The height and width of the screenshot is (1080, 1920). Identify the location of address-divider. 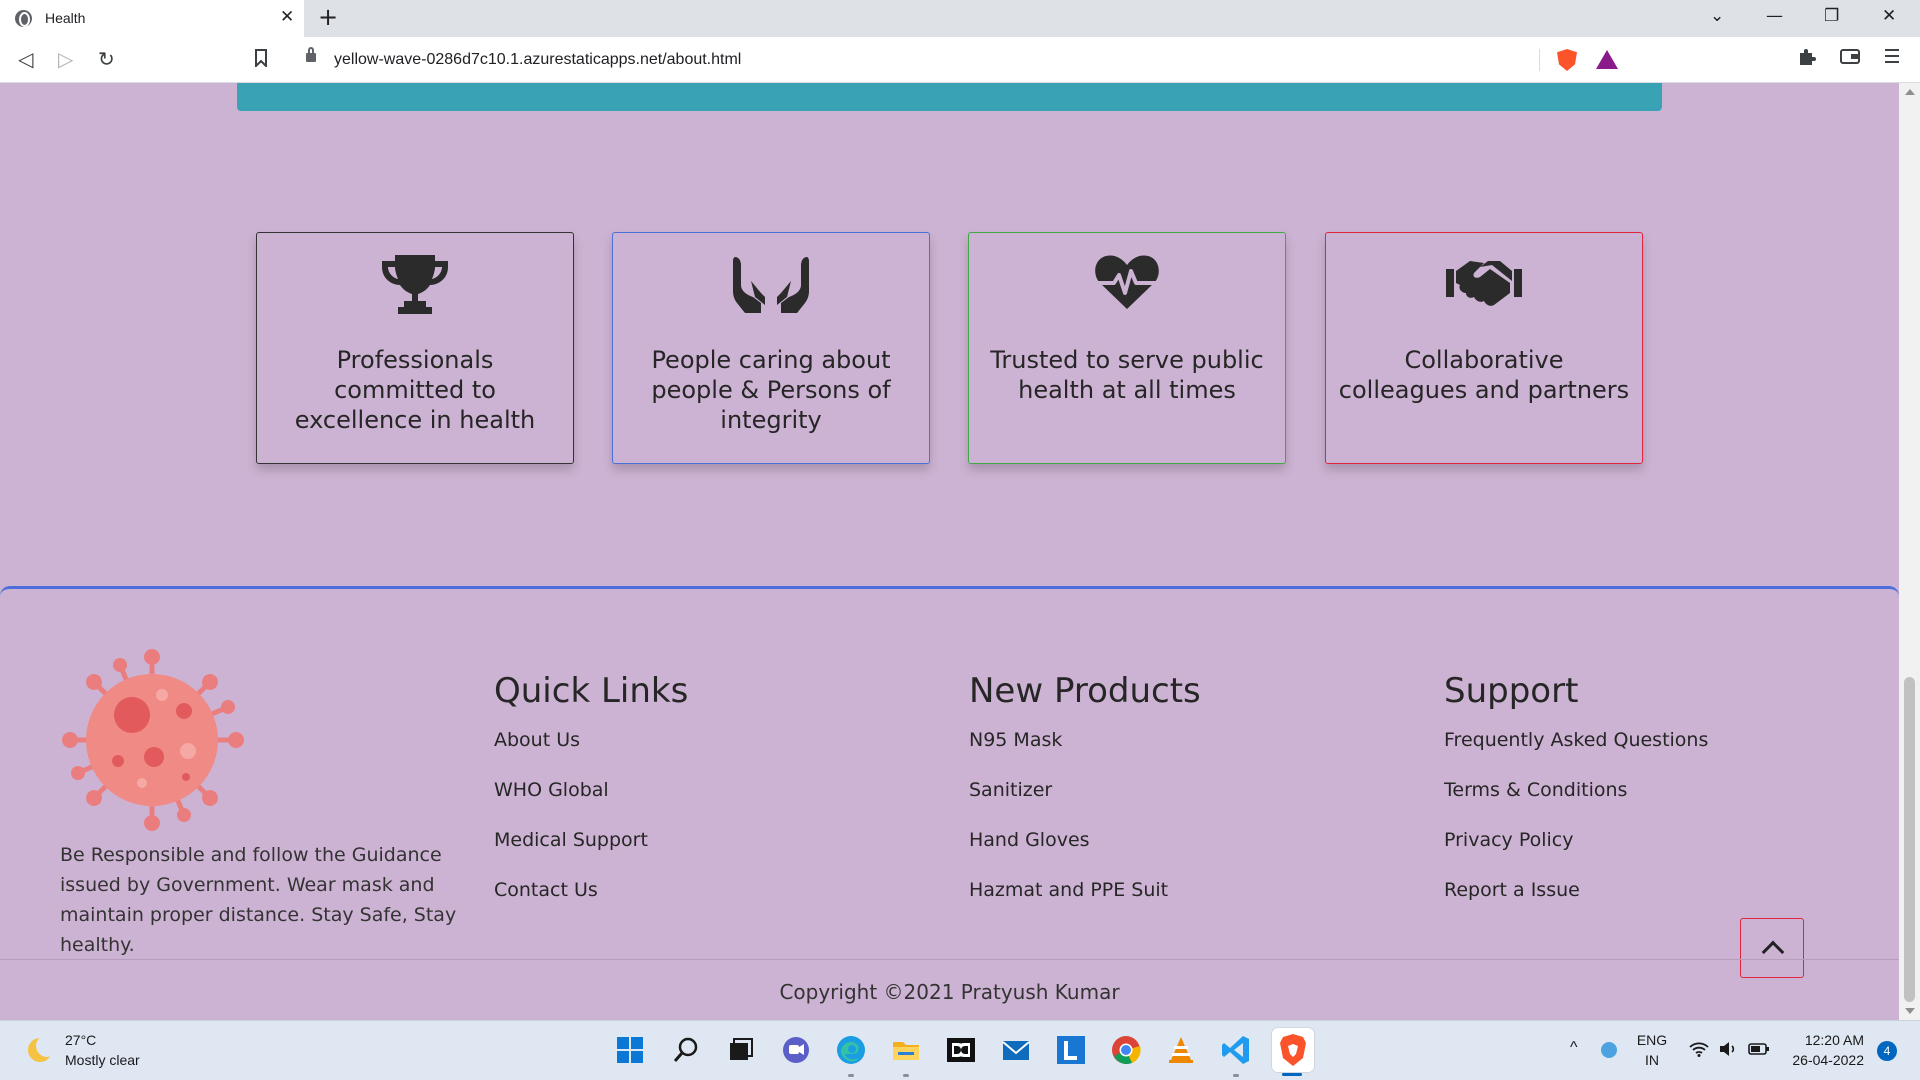
(1539, 60).